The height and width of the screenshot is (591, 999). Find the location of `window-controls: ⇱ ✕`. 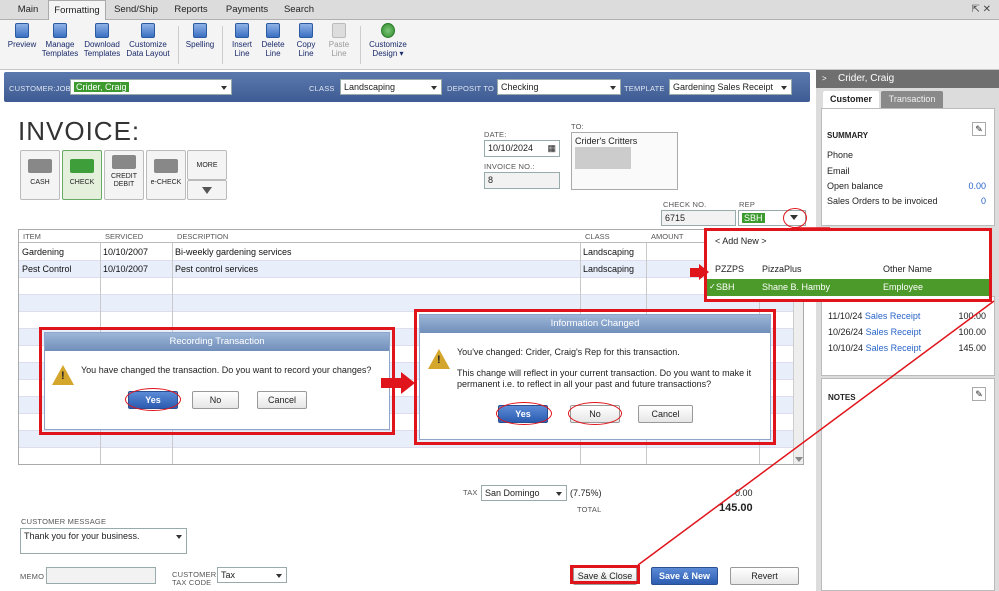

window-controls: ⇱ ✕ is located at coordinates (981, 9).